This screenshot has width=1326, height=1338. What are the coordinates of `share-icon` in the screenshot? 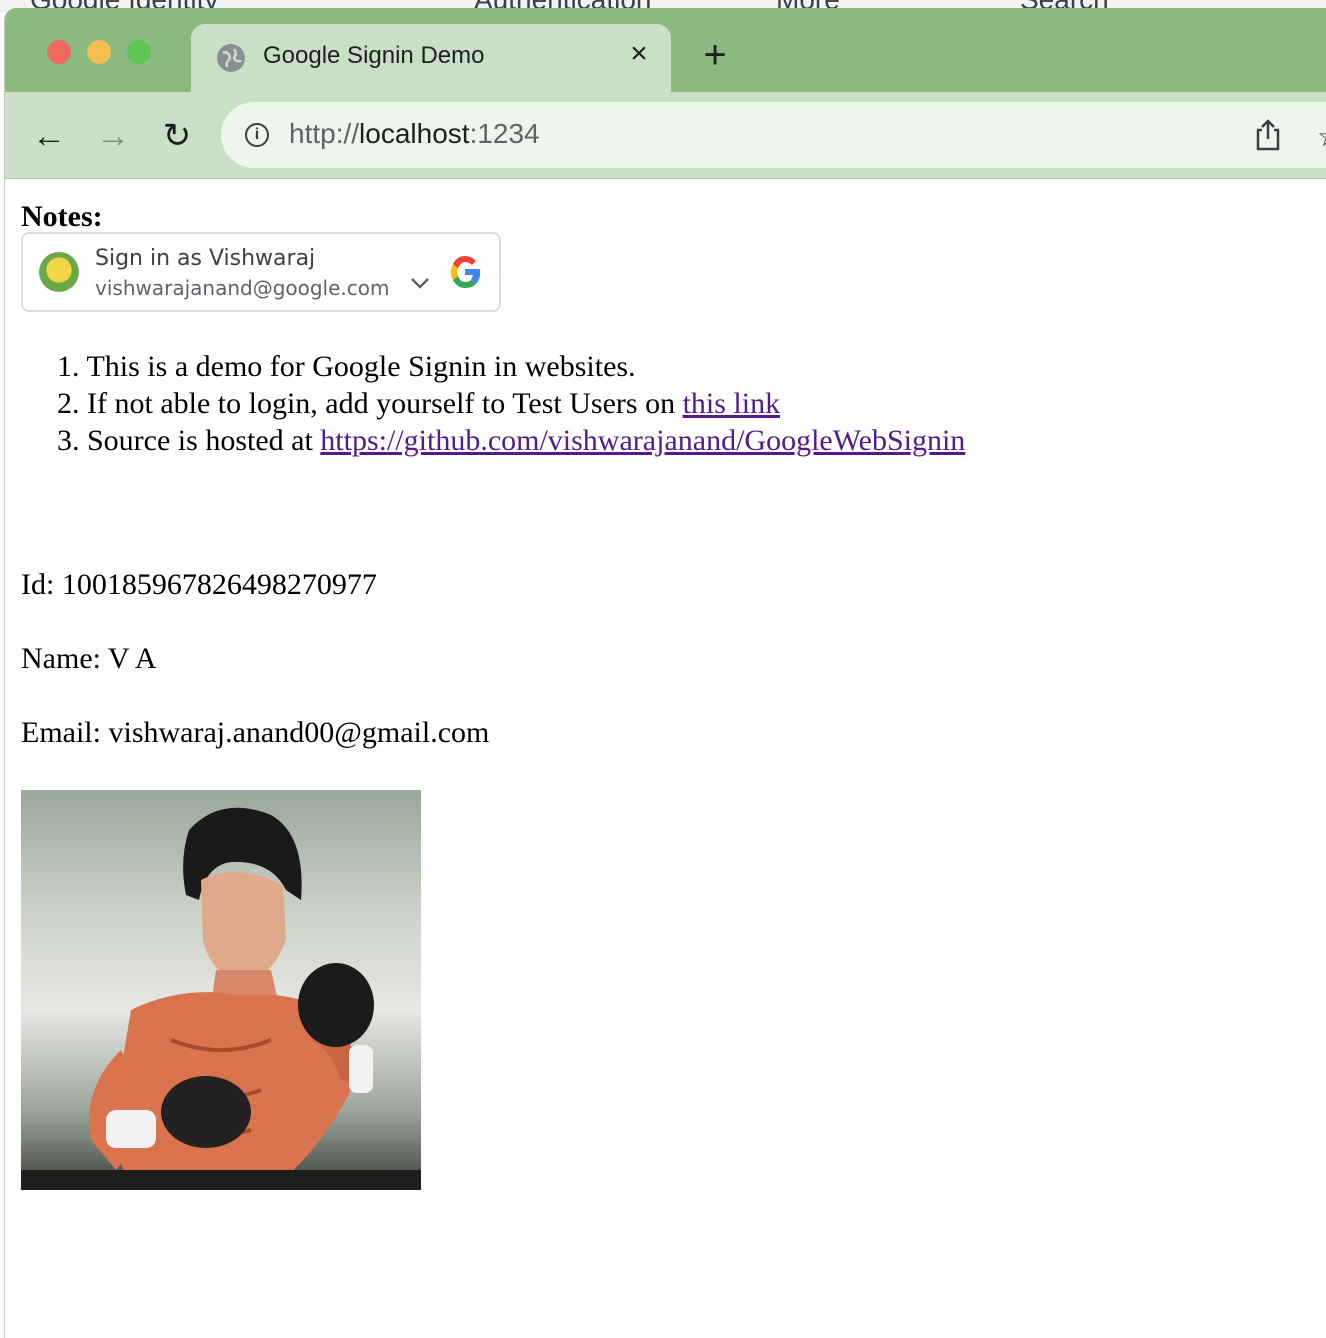 It's located at (1268, 135).